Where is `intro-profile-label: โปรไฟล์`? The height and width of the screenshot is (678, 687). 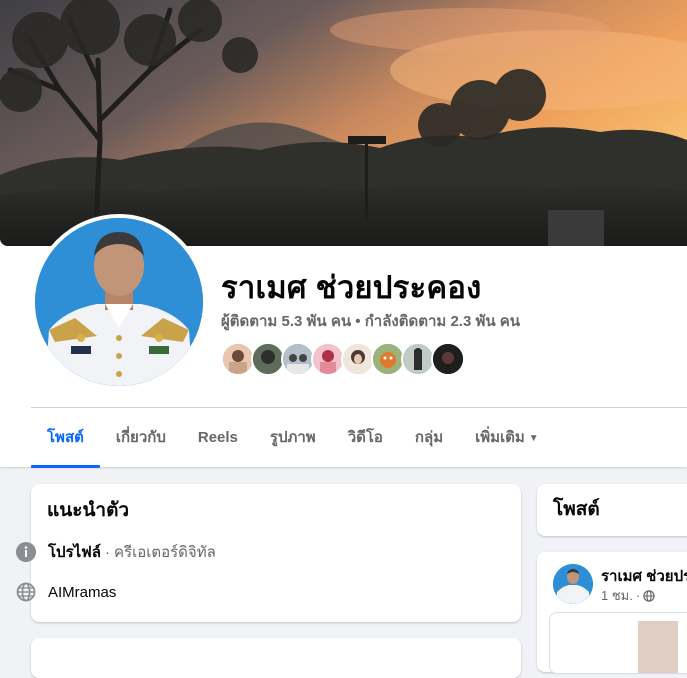 intro-profile-label: โปรไฟล์ is located at coordinates (74, 552).